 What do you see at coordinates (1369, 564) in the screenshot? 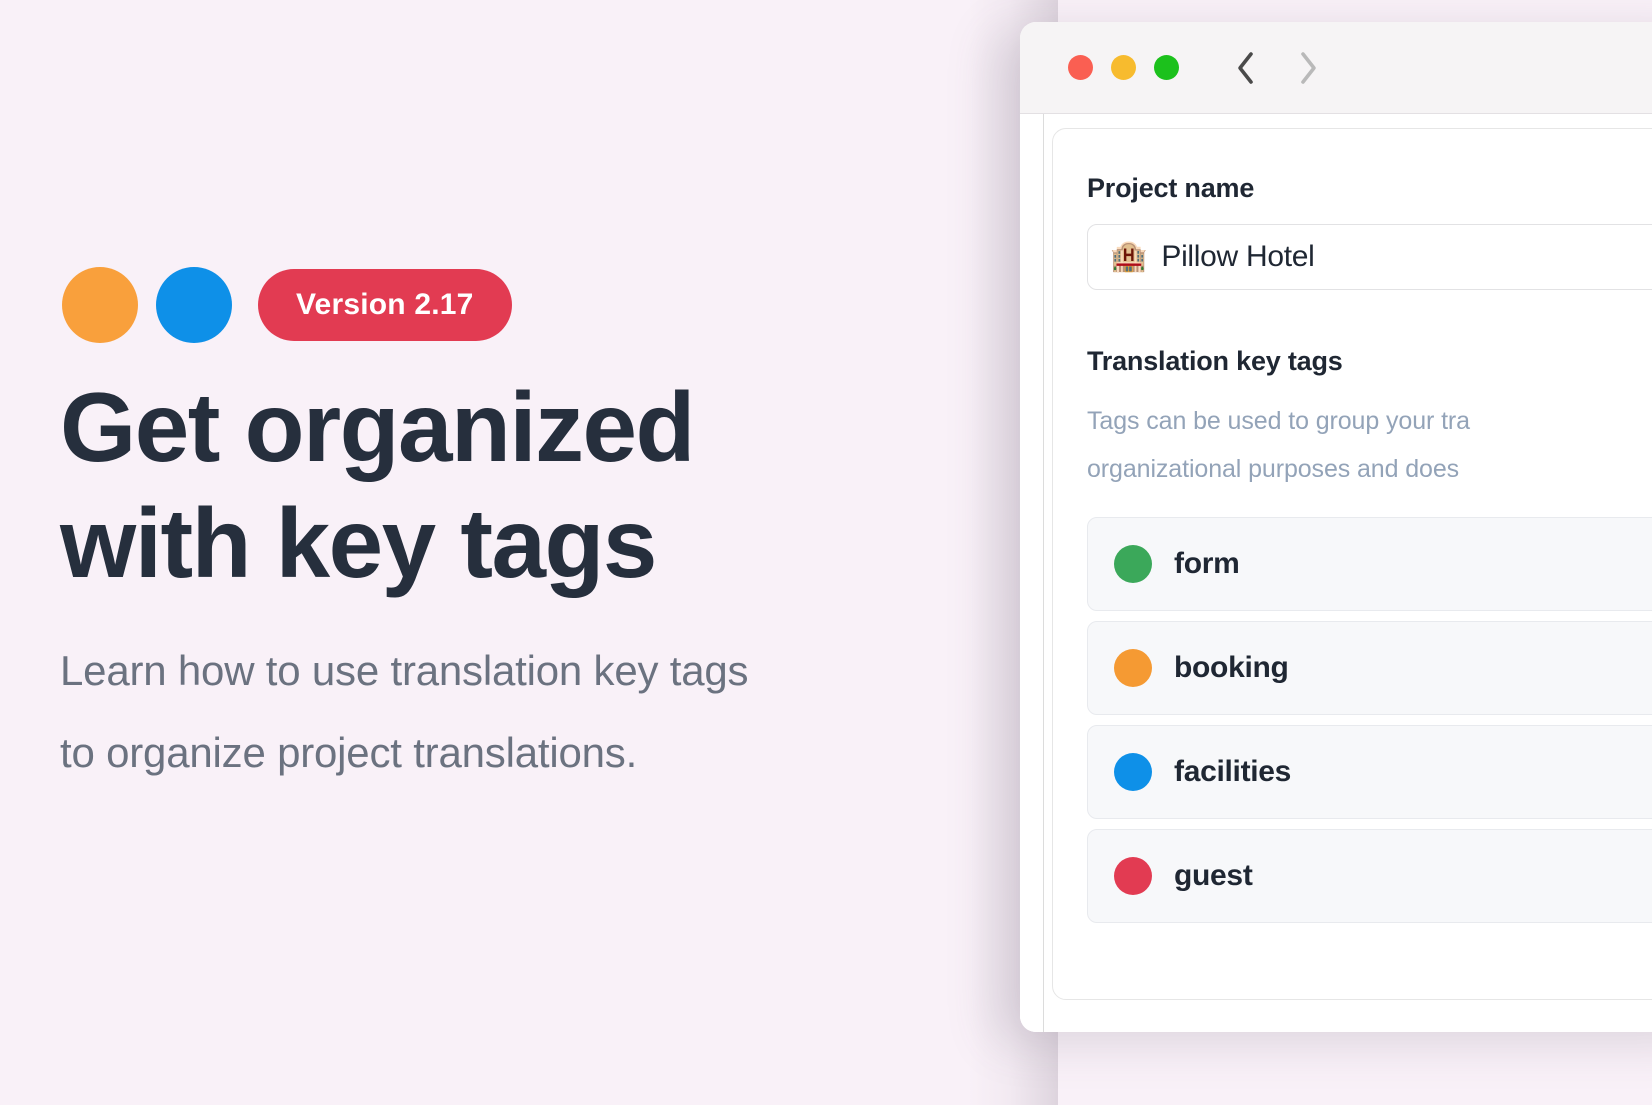
I see `tag-row-form: form` at bounding box center [1369, 564].